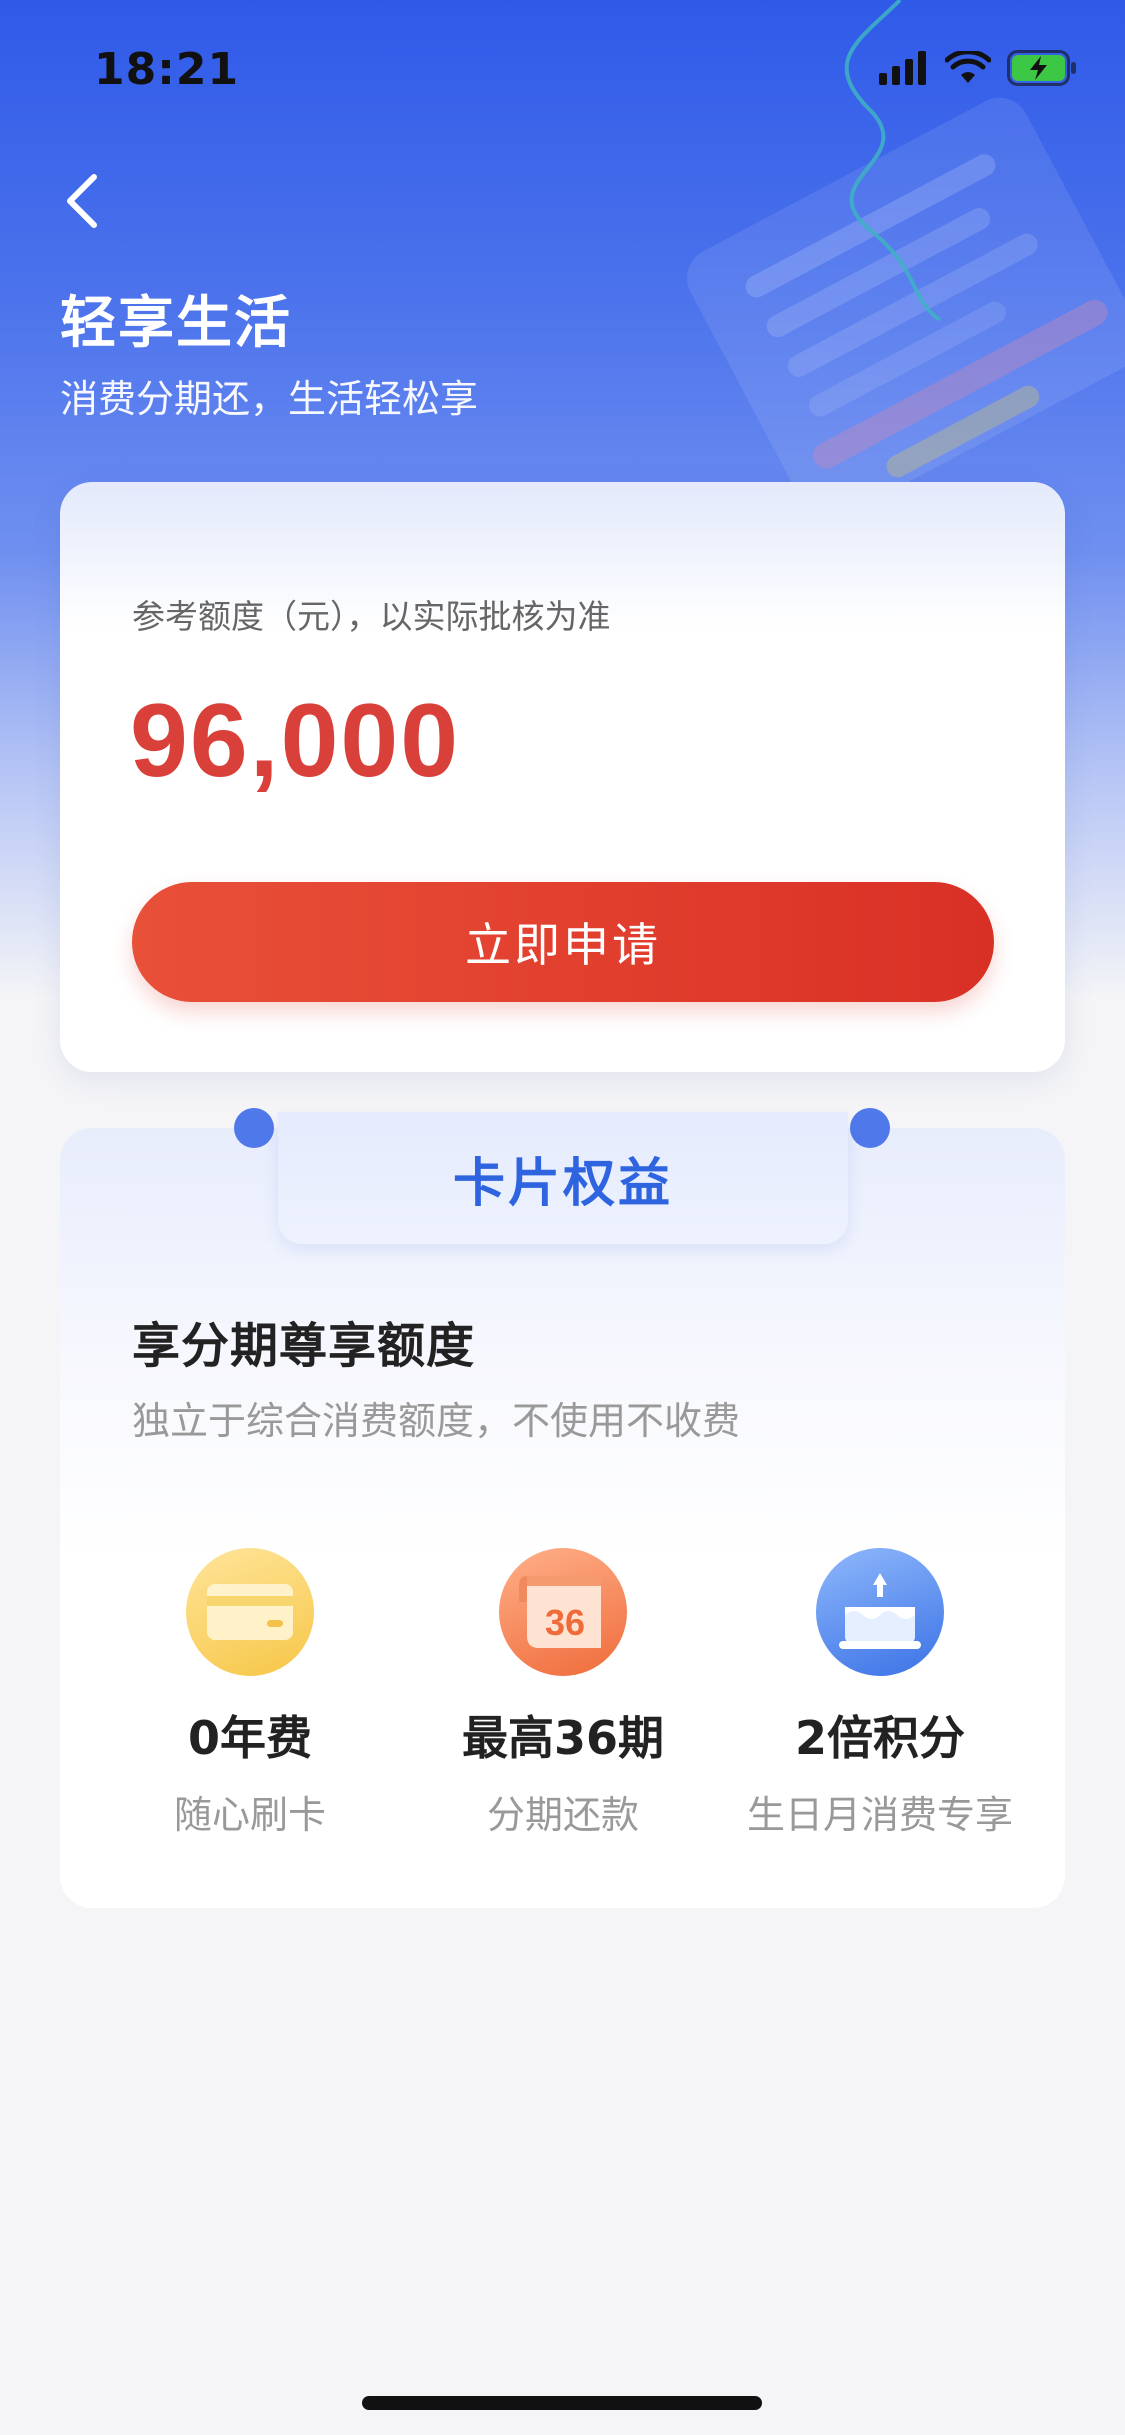 The width and height of the screenshot is (1125, 2435). I want to click on page-title: 轻享生活, so click(176, 323).